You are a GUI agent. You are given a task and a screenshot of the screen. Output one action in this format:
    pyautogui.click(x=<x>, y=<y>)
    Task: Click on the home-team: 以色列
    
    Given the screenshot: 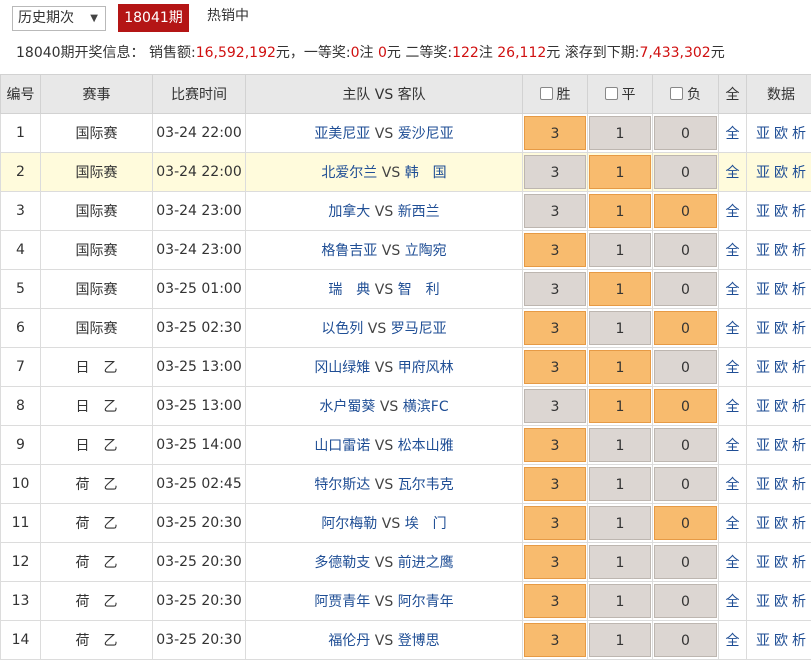 What is the action you would take?
    pyautogui.click(x=342, y=329)
    